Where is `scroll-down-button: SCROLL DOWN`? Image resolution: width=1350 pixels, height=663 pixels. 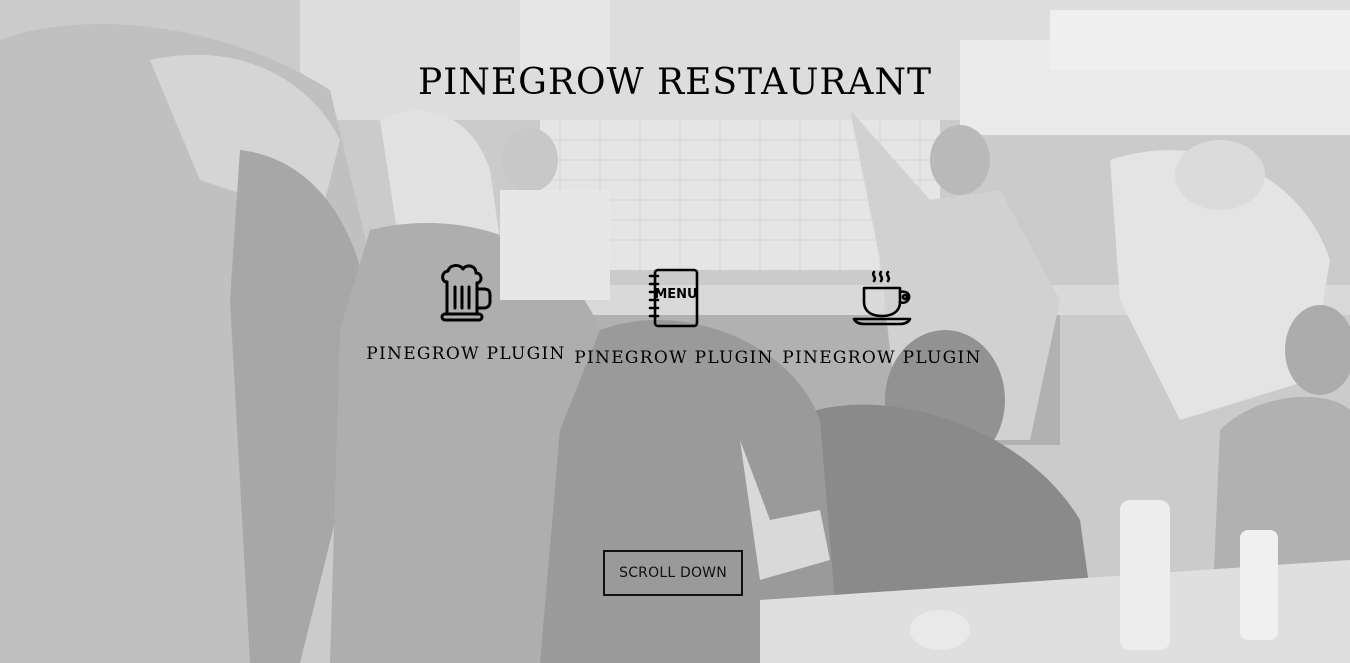
scroll-down-button: SCROLL DOWN is located at coordinates (673, 573).